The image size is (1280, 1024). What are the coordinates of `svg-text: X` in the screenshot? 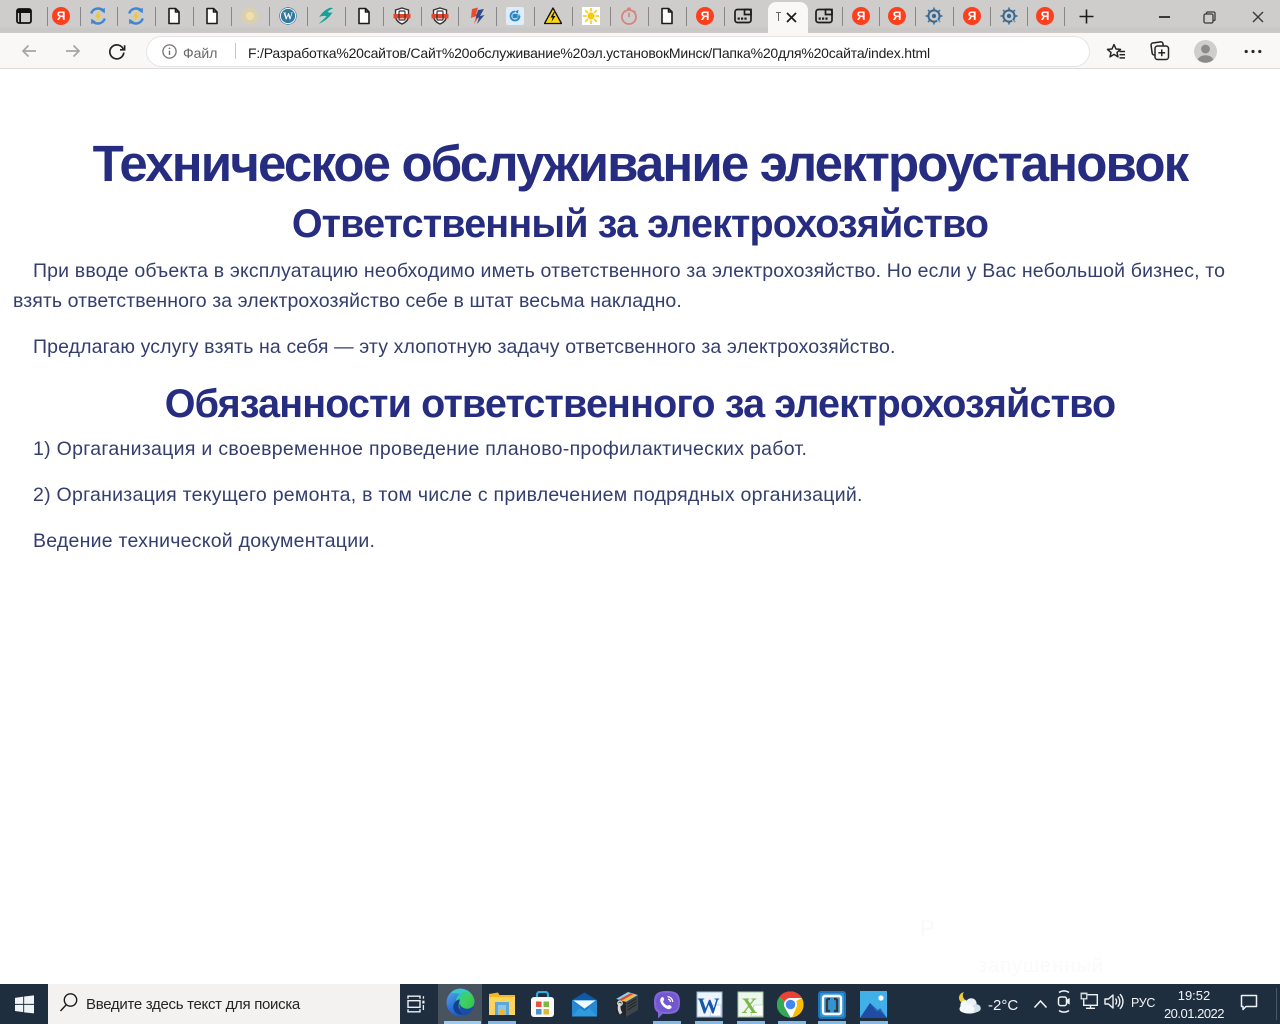 It's located at (750, 1005).